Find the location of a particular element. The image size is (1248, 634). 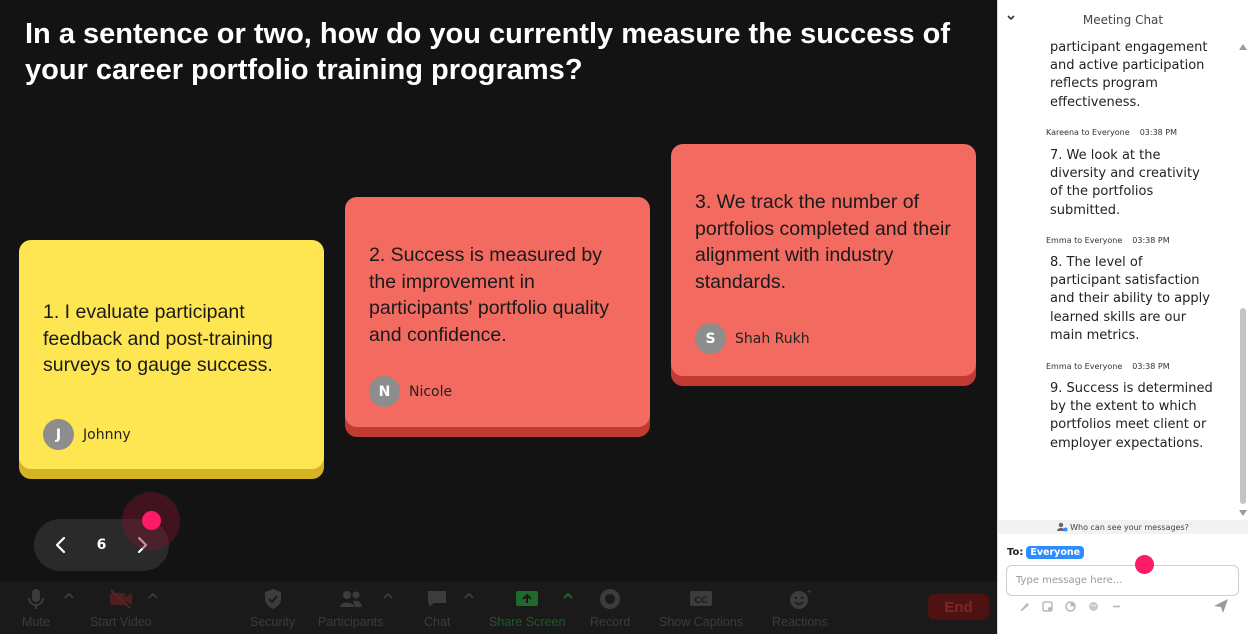

record-button: Record is located at coordinates (610, 607).